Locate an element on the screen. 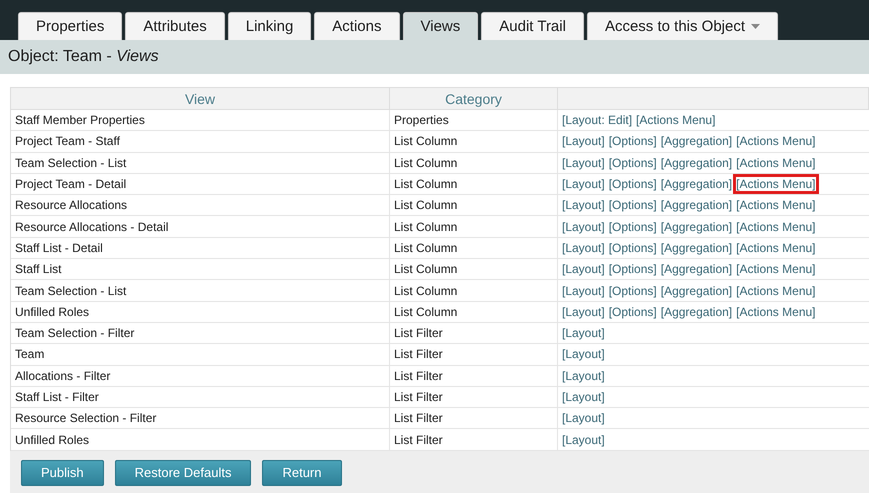 The image size is (869, 493). table-cell: Staff Member Properties is located at coordinates (200, 120).